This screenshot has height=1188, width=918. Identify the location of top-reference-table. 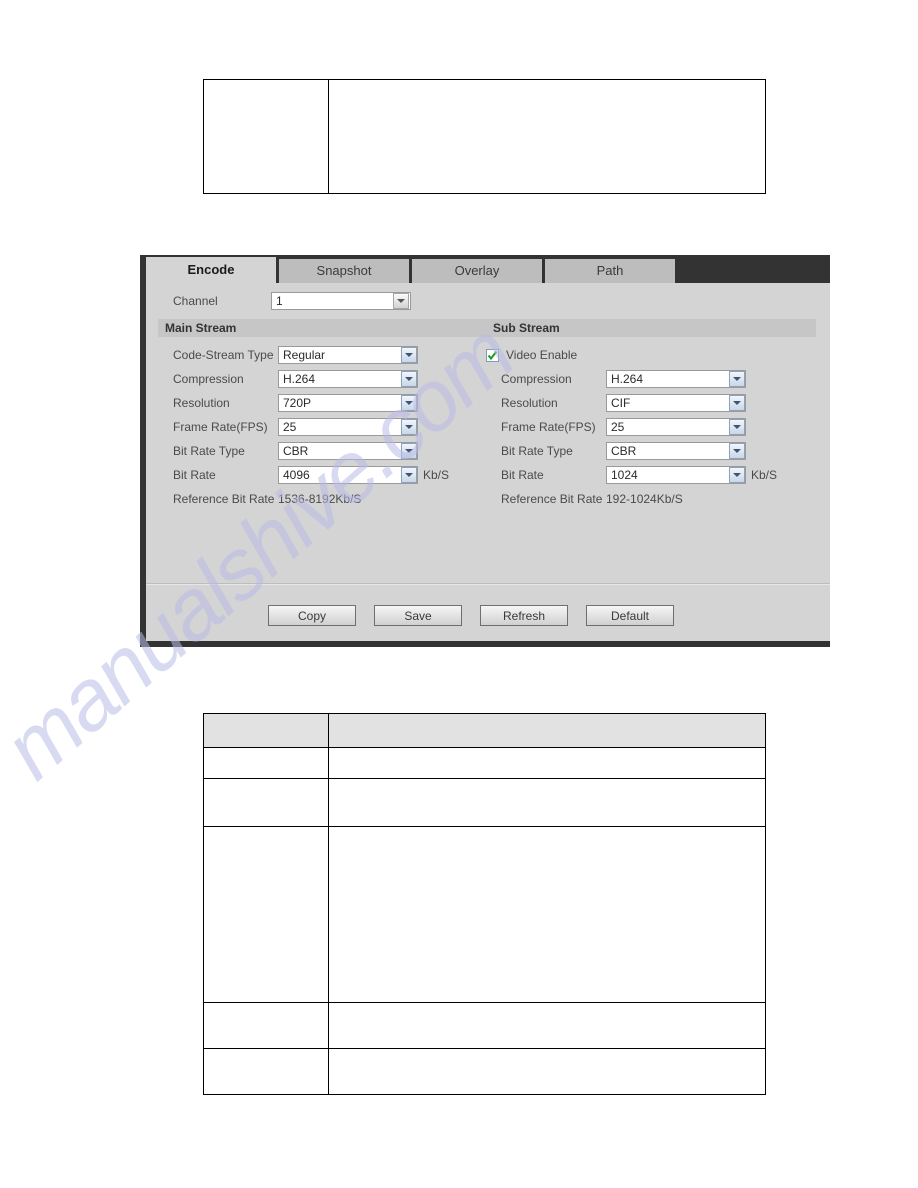
(484, 136).